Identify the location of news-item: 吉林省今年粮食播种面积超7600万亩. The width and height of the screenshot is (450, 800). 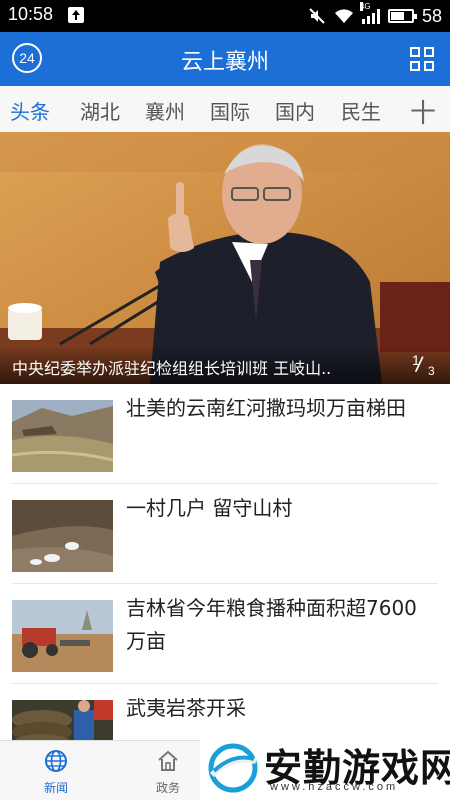
(225, 634).